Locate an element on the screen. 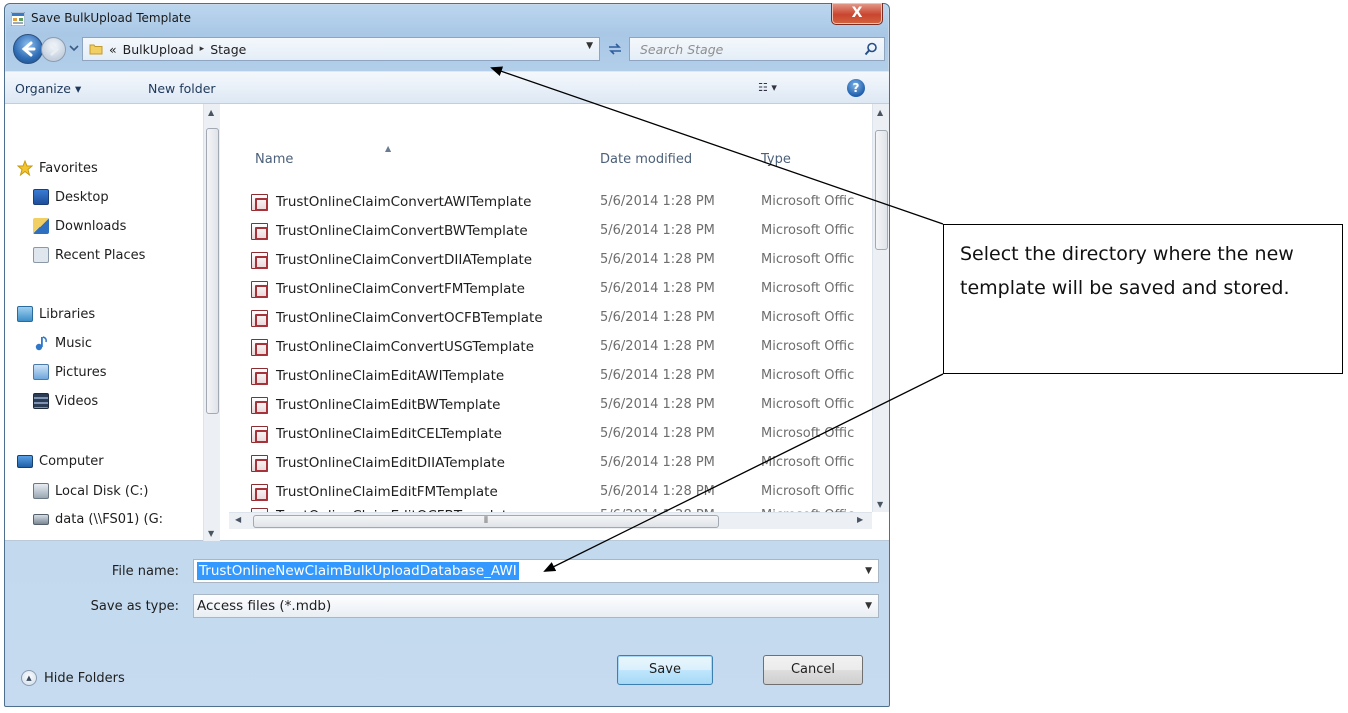  sidebar-item-desktop: Desktop is located at coordinates (71, 197).